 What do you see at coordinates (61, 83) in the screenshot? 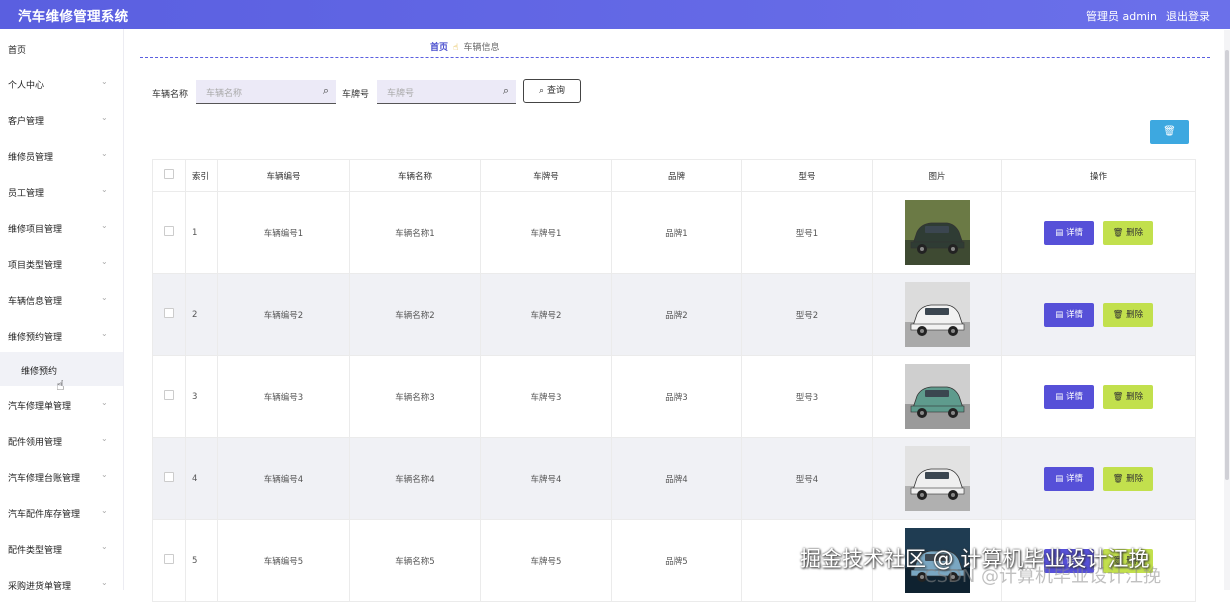
I see `sidebar-item: 个人中心 ⌄` at bounding box center [61, 83].